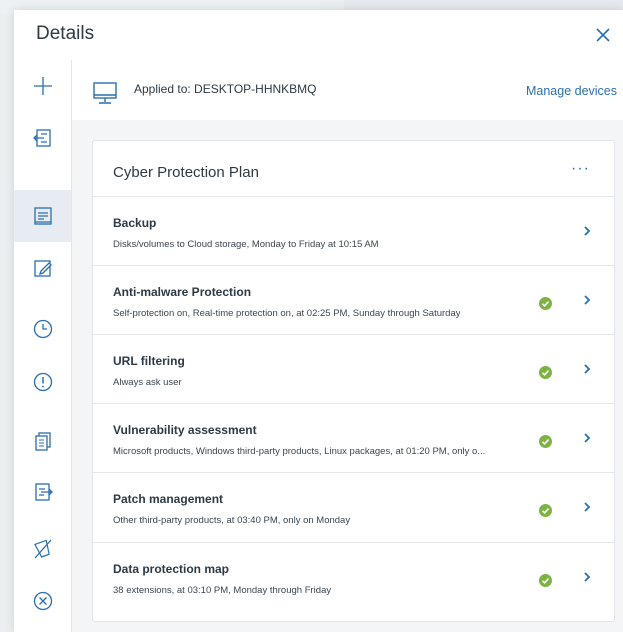 This screenshot has width=623, height=632. I want to click on sidebar-item-edit, so click(42, 268).